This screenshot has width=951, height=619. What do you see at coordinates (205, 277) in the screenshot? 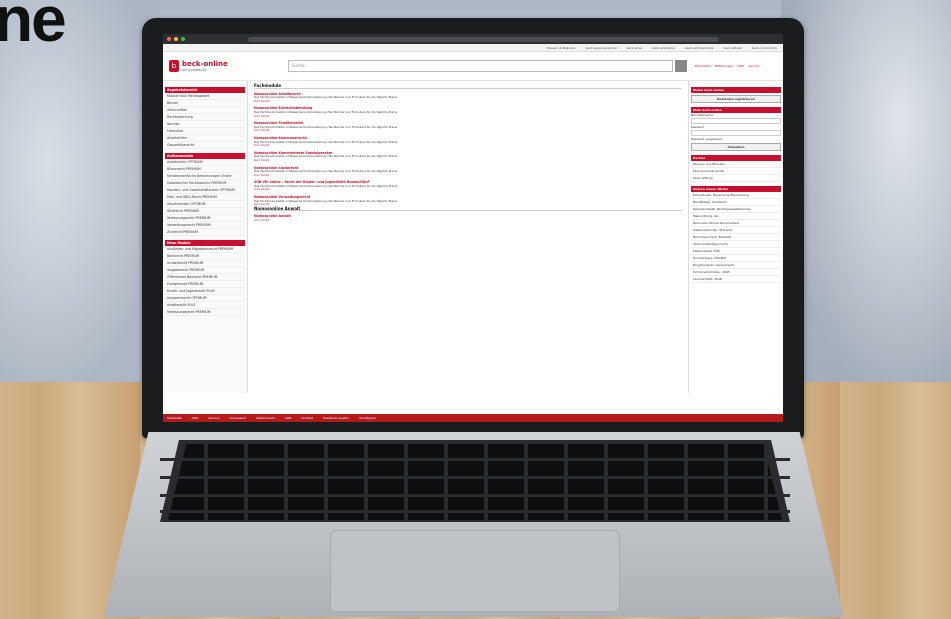
I see `left-sidebar-item: Öffentliches Baurecht PREMIUM` at bounding box center [205, 277].